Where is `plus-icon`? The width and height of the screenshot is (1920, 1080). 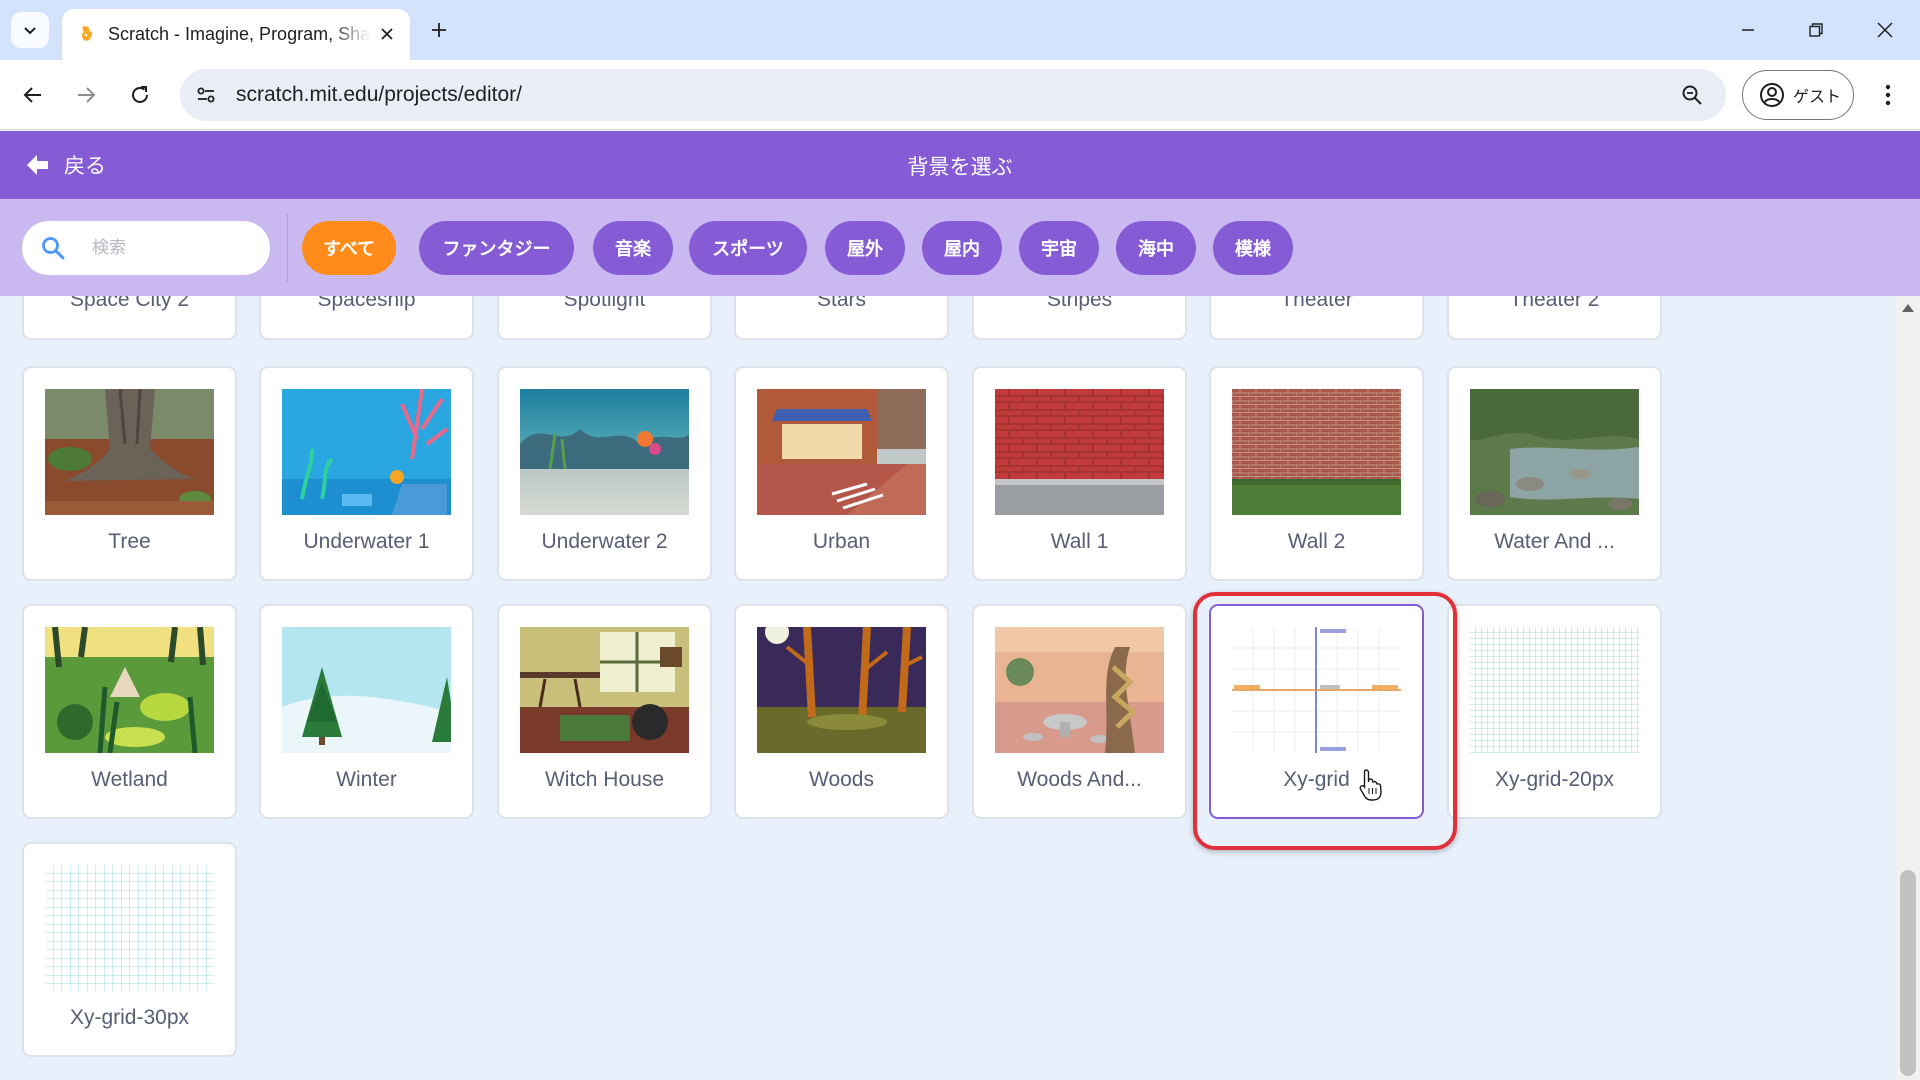
plus-icon is located at coordinates (439, 30).